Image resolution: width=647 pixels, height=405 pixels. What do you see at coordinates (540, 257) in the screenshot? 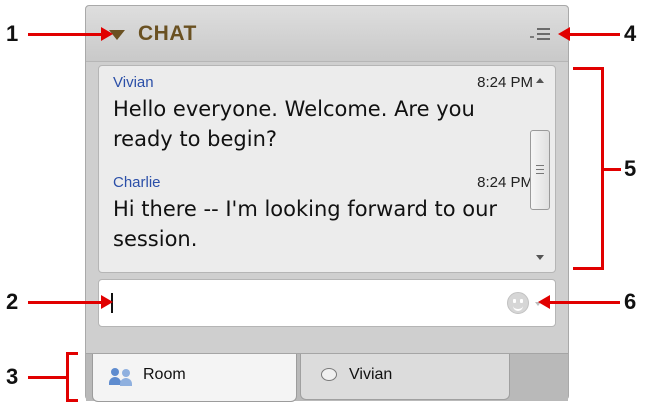
I see `scroll-down-arrow-icon` at bounding box center [540, 257].